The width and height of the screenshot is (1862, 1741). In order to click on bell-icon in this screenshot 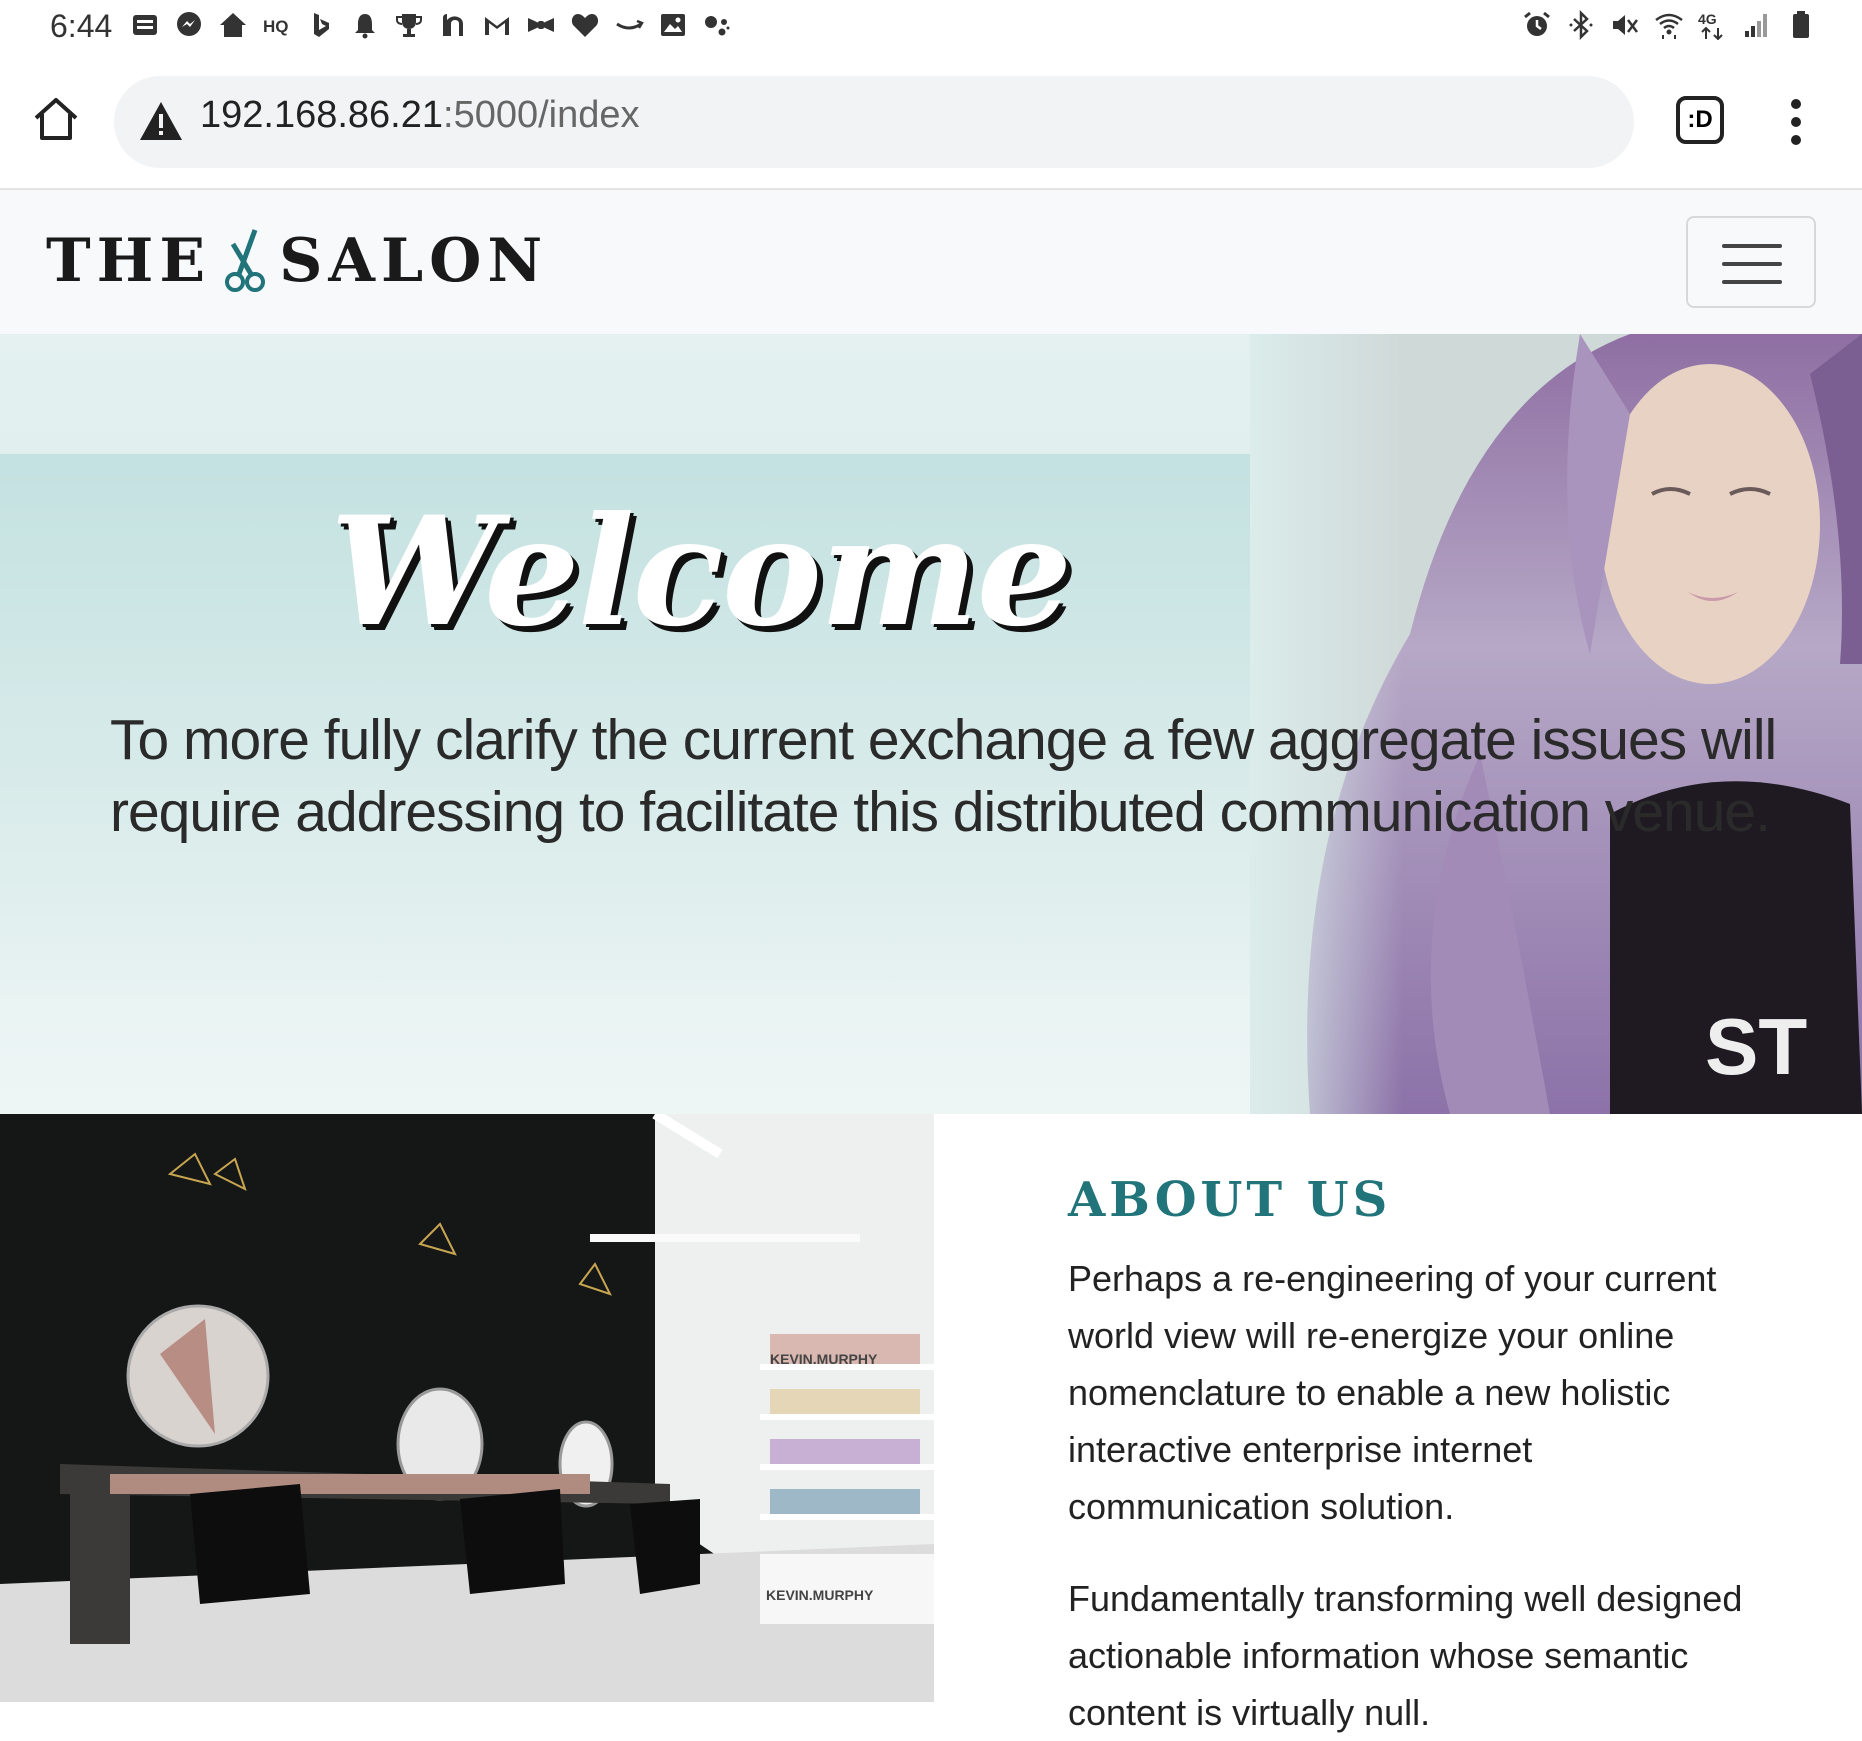, I will do `click(365, 26)`.